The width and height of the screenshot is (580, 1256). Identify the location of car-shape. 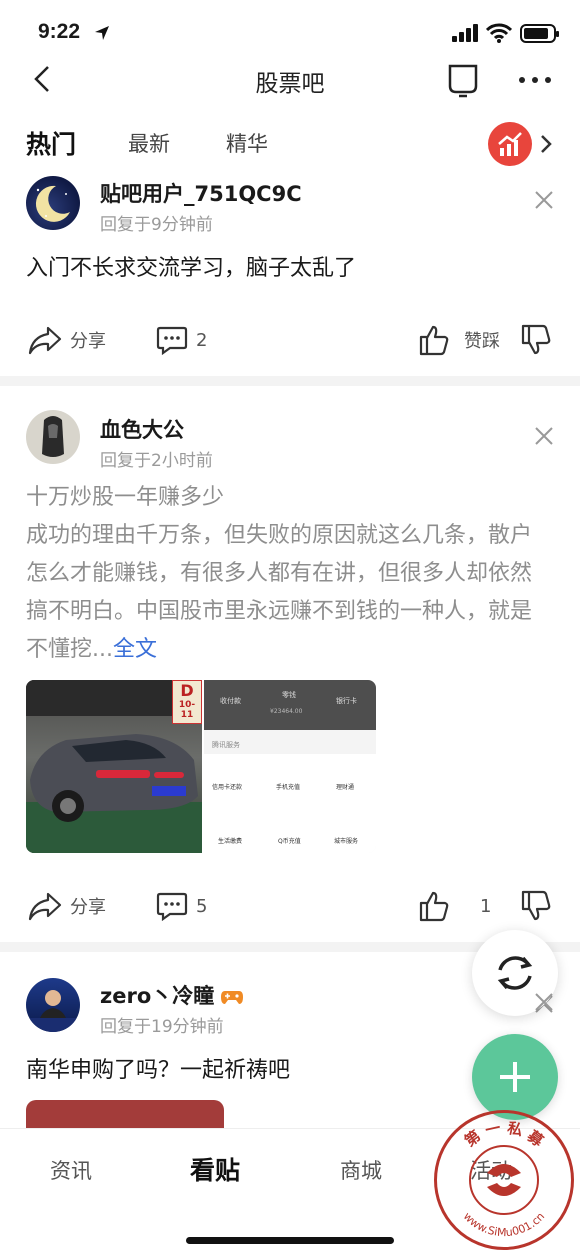
(114, 778).